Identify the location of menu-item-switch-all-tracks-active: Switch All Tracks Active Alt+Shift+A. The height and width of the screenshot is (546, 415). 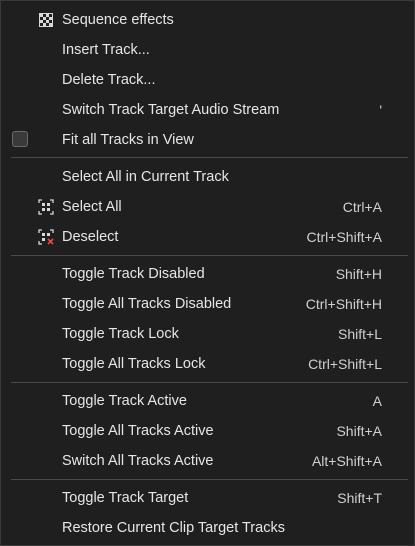
(207, 461).